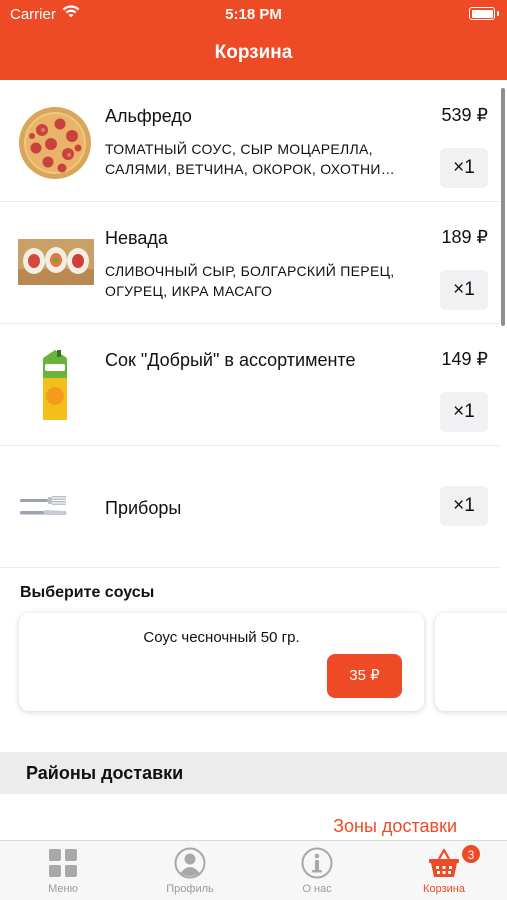 The image size is (507, 900). What do you see at coordinates (317, 889) in the screenshot?
I see `tab-label: О нас` at bounding box center [317, 889].